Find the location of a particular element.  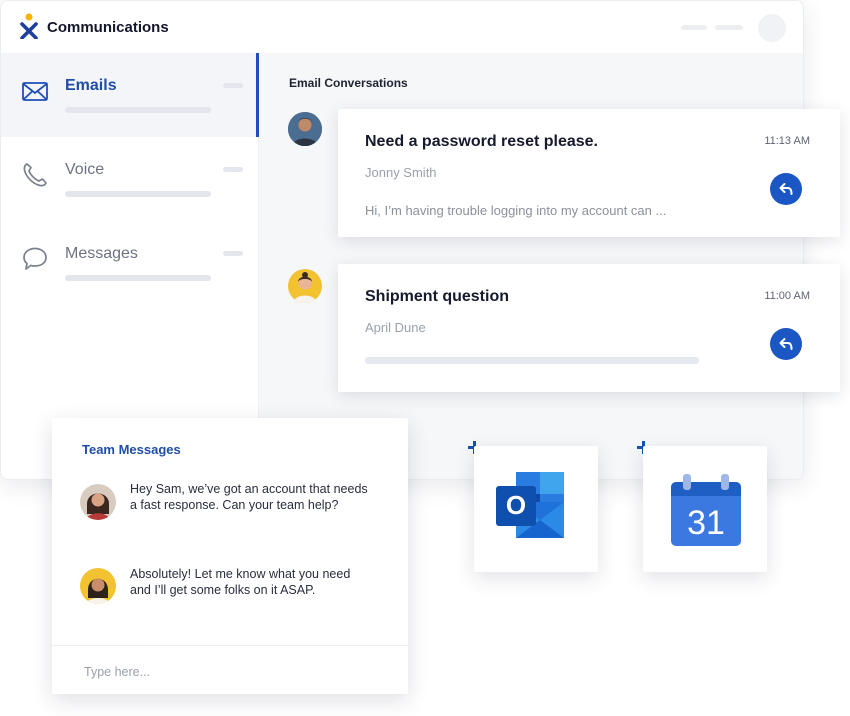

user-avatar is located at coordinates (772, 28).